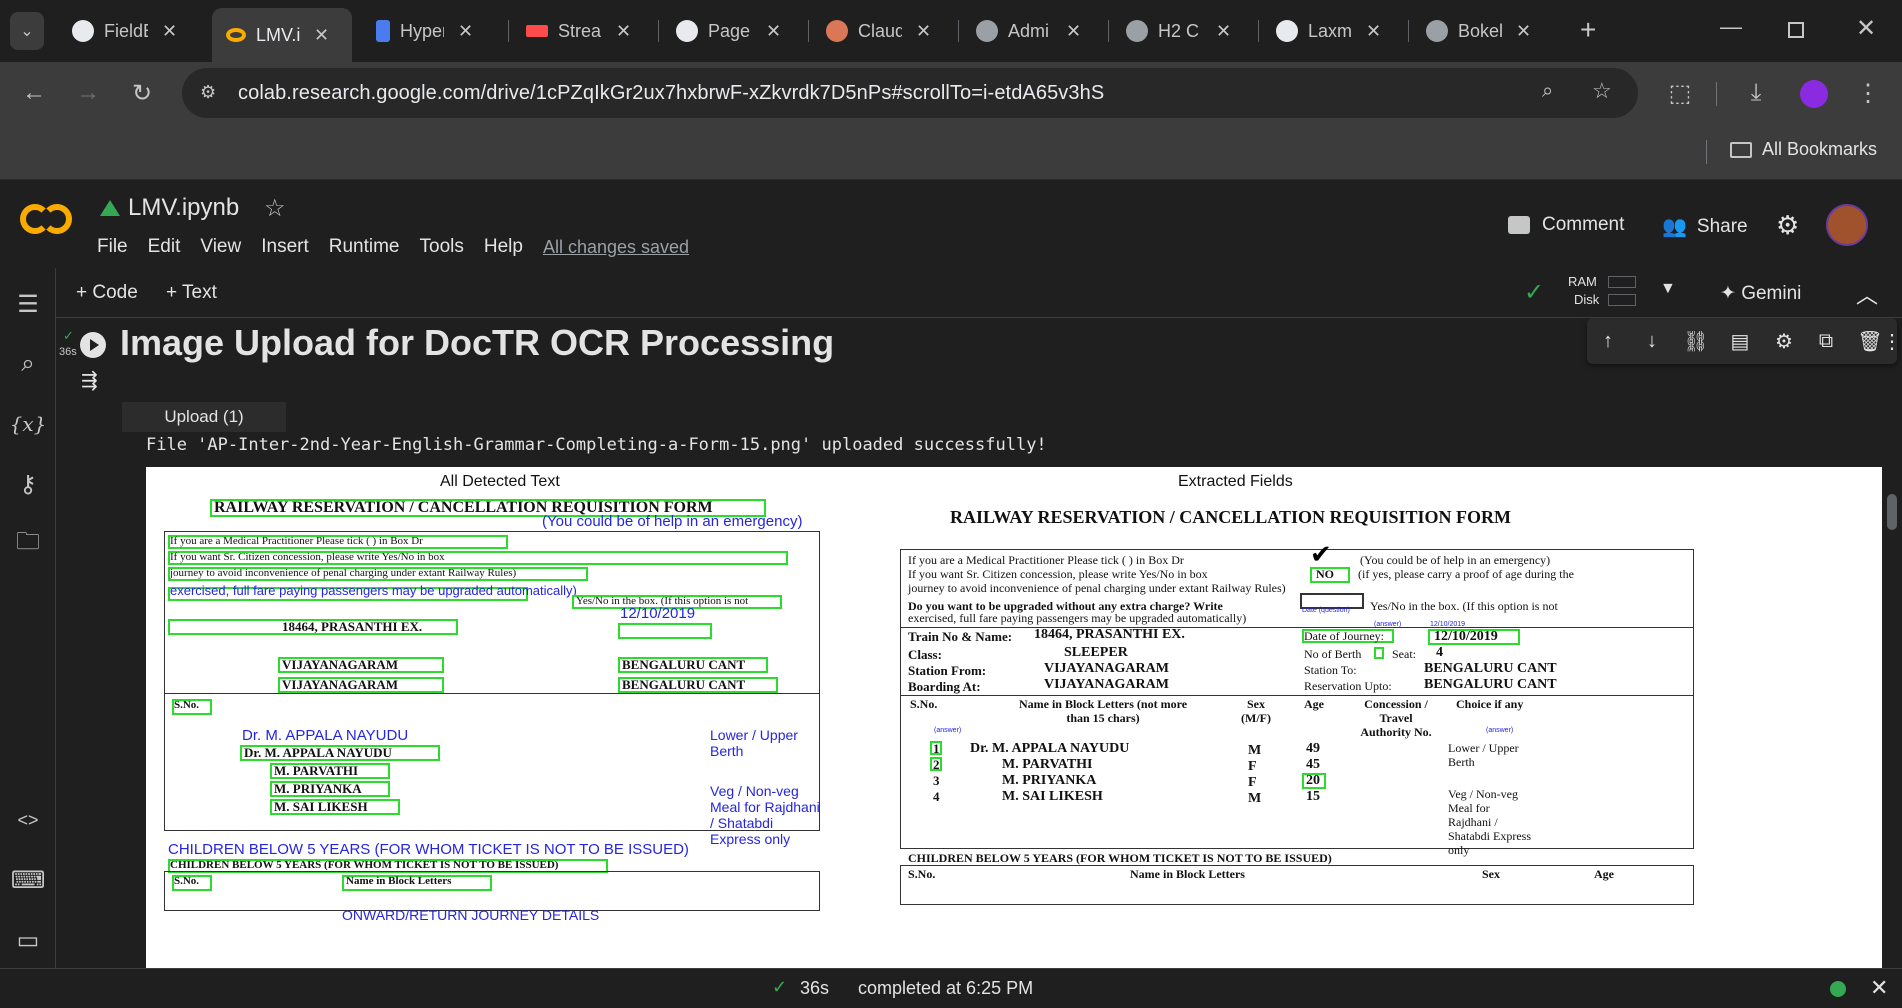  Describe the element at coordinates (1787, 225) in the screenshot. I see `settings-icon: ⚙` at that location.